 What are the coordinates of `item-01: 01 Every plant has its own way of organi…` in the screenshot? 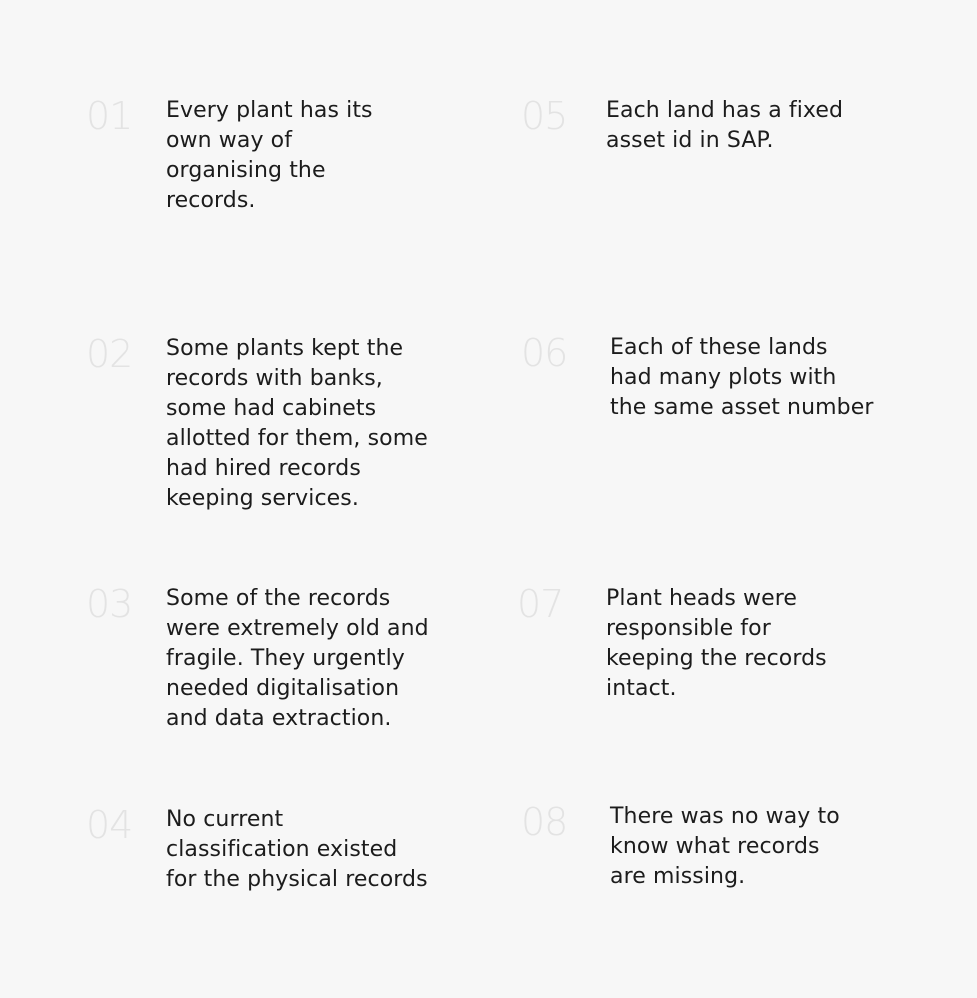 It's located at (286, 160).